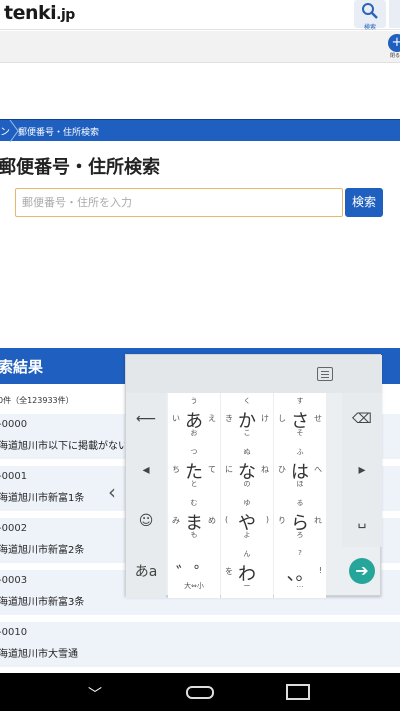 The height and width of the screenshot is (711, 400). I want to click on search-submit-button: 検索, so click(364, 202).